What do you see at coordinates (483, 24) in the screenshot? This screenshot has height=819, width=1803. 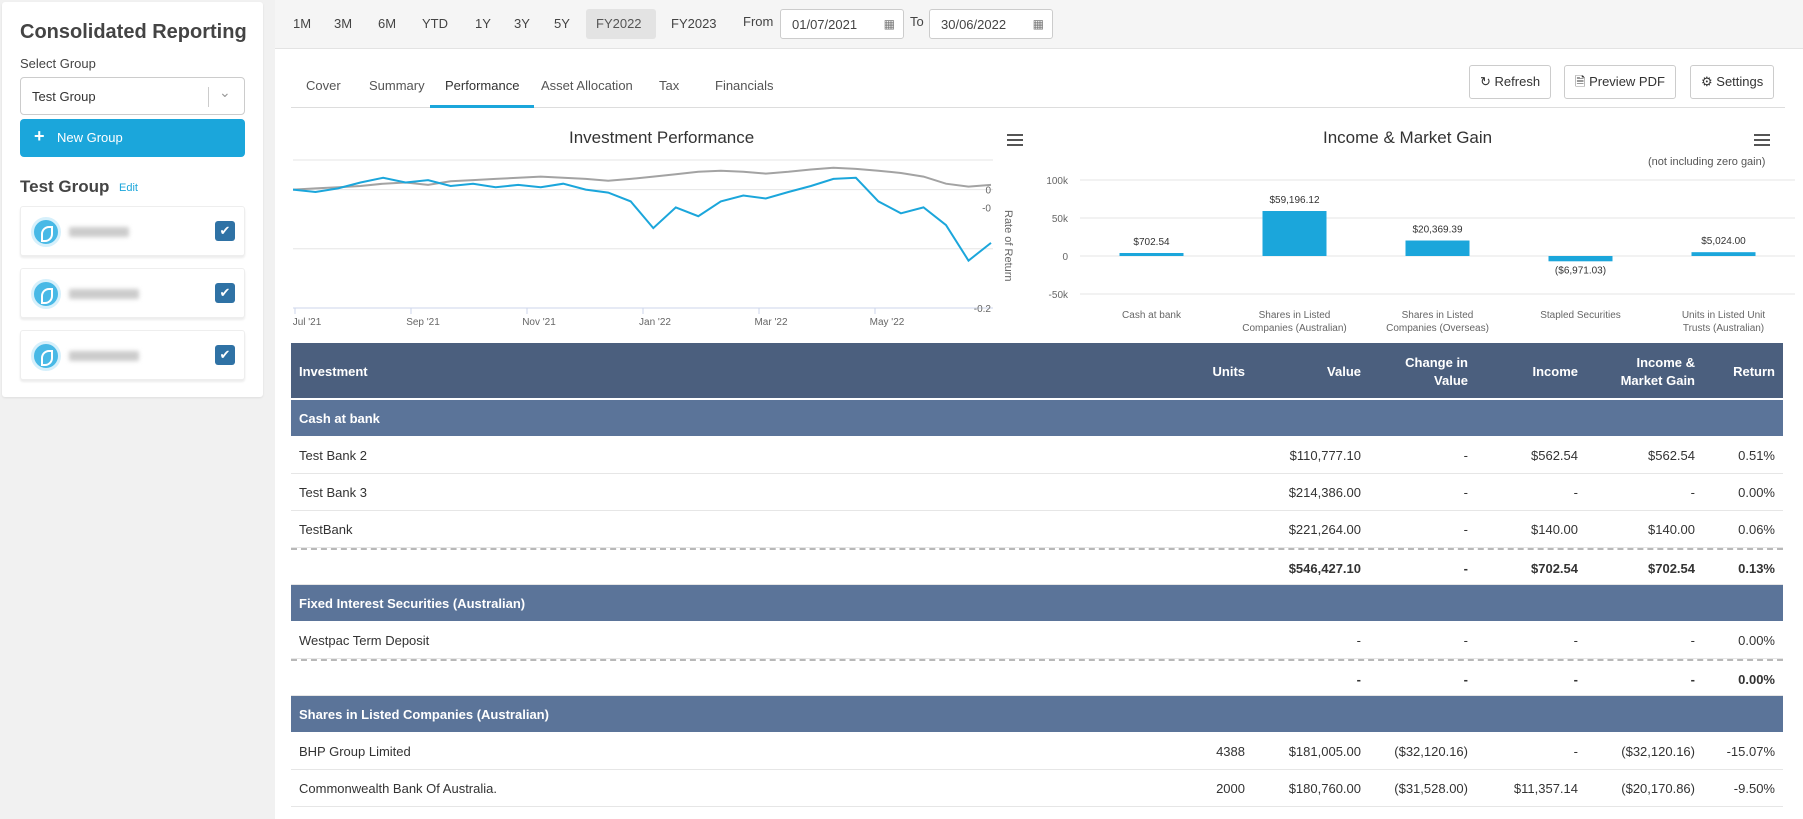 I see `period-1y: 1Y` at bounding box center [483, 24].